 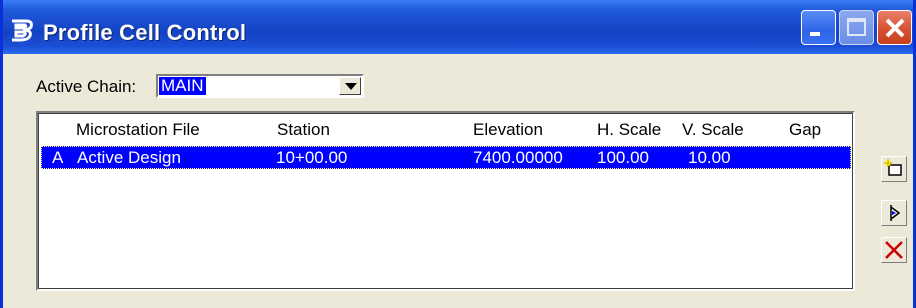 I want to click on close-icon, so click(x=895, y=28).